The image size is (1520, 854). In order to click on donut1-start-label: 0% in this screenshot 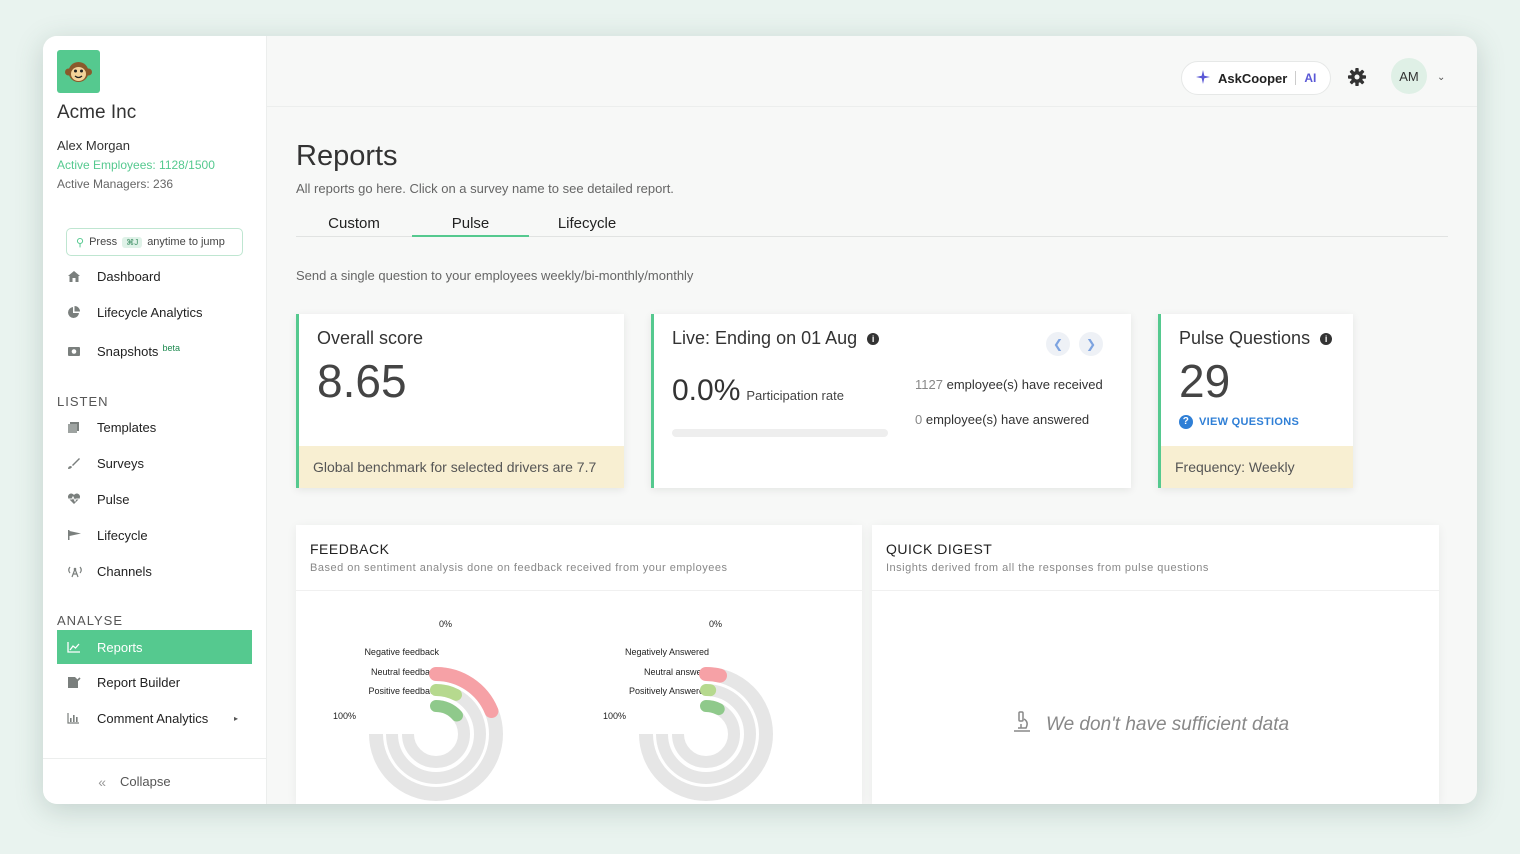, I will do `click(445, 624)`.